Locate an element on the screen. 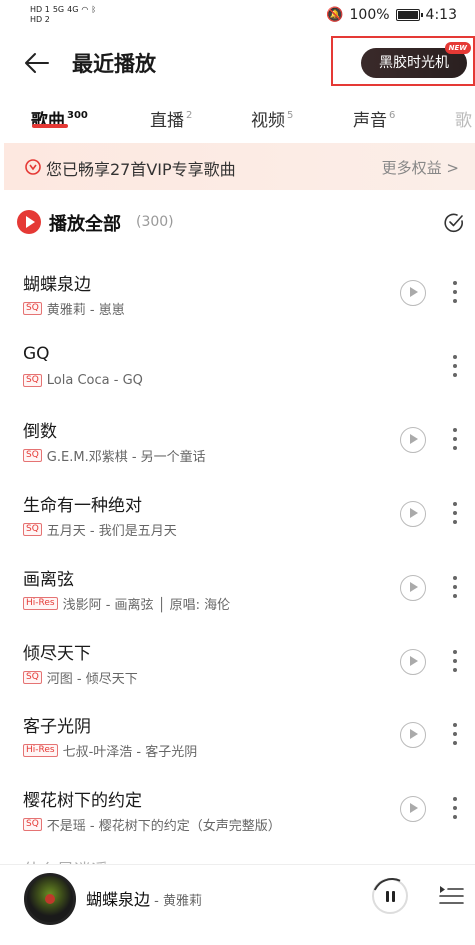  song-title: GQ is located at coordinates (36, 354).